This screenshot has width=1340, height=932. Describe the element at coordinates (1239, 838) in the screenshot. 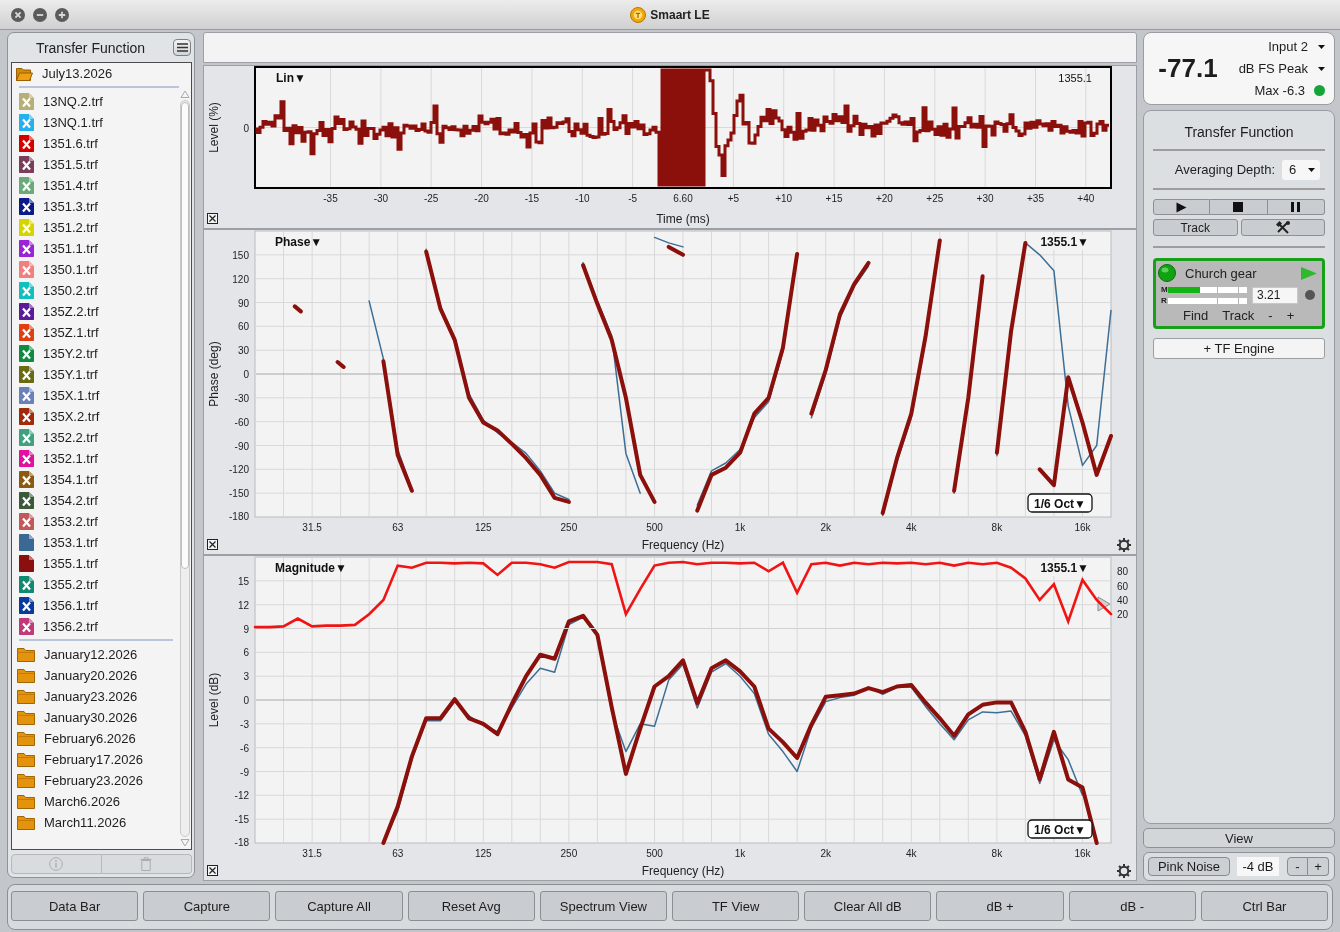

I see `view-button: View` at that location.